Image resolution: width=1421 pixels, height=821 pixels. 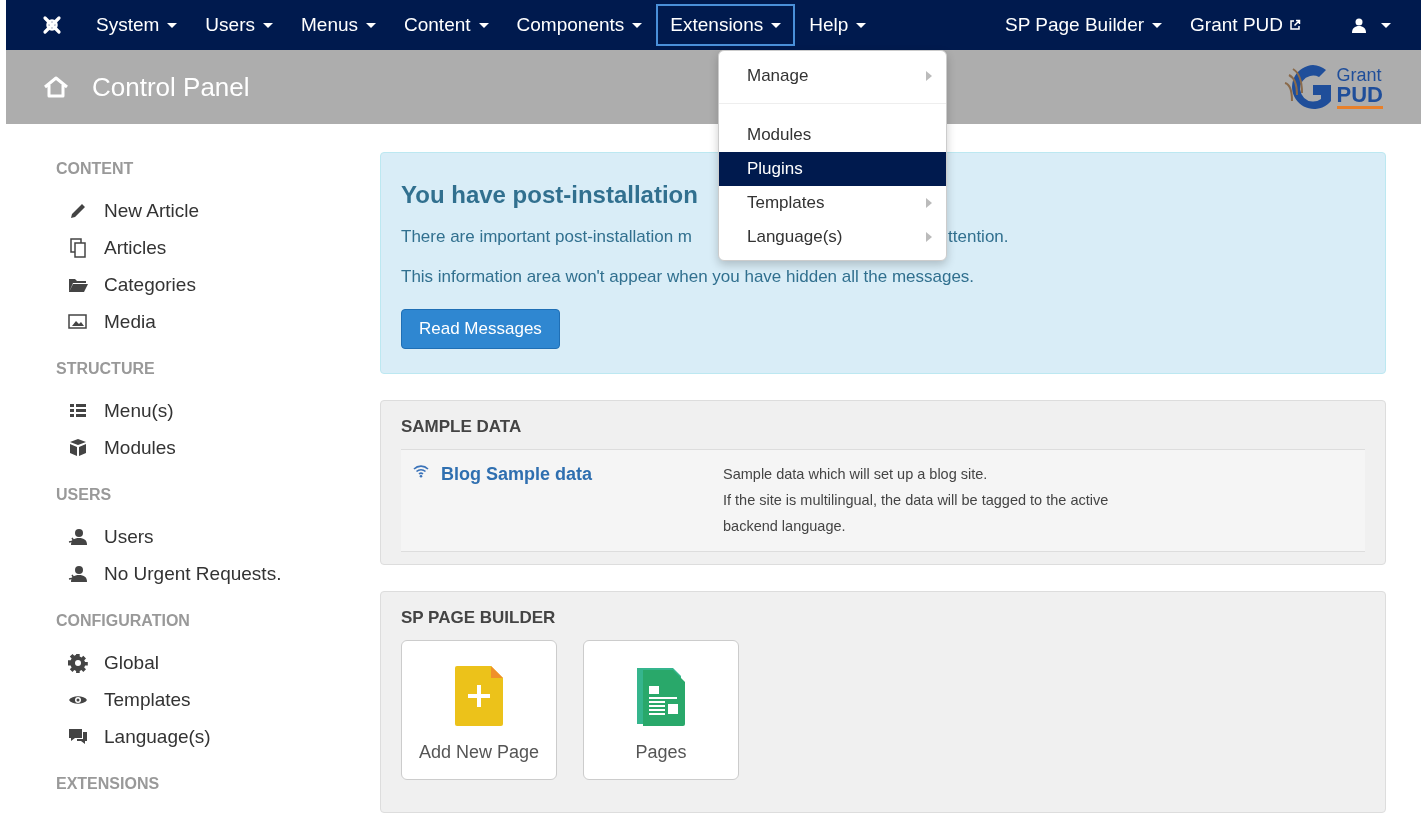 I want to click on menu-item: Modules, so click(x=832, y=135).